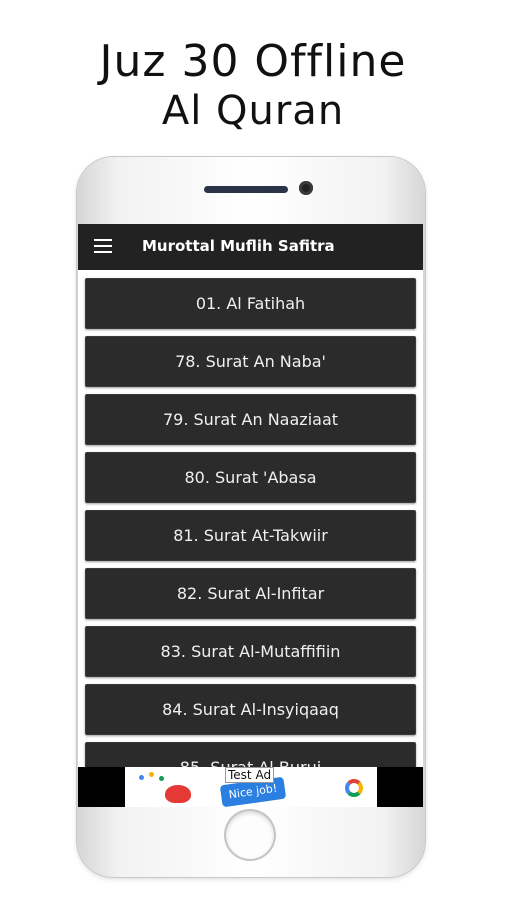 The height and width of the screenshot is (900, 506). Describe the element at coordinates (306, 188) in the screenshot. I see `phone-camera` at that location.